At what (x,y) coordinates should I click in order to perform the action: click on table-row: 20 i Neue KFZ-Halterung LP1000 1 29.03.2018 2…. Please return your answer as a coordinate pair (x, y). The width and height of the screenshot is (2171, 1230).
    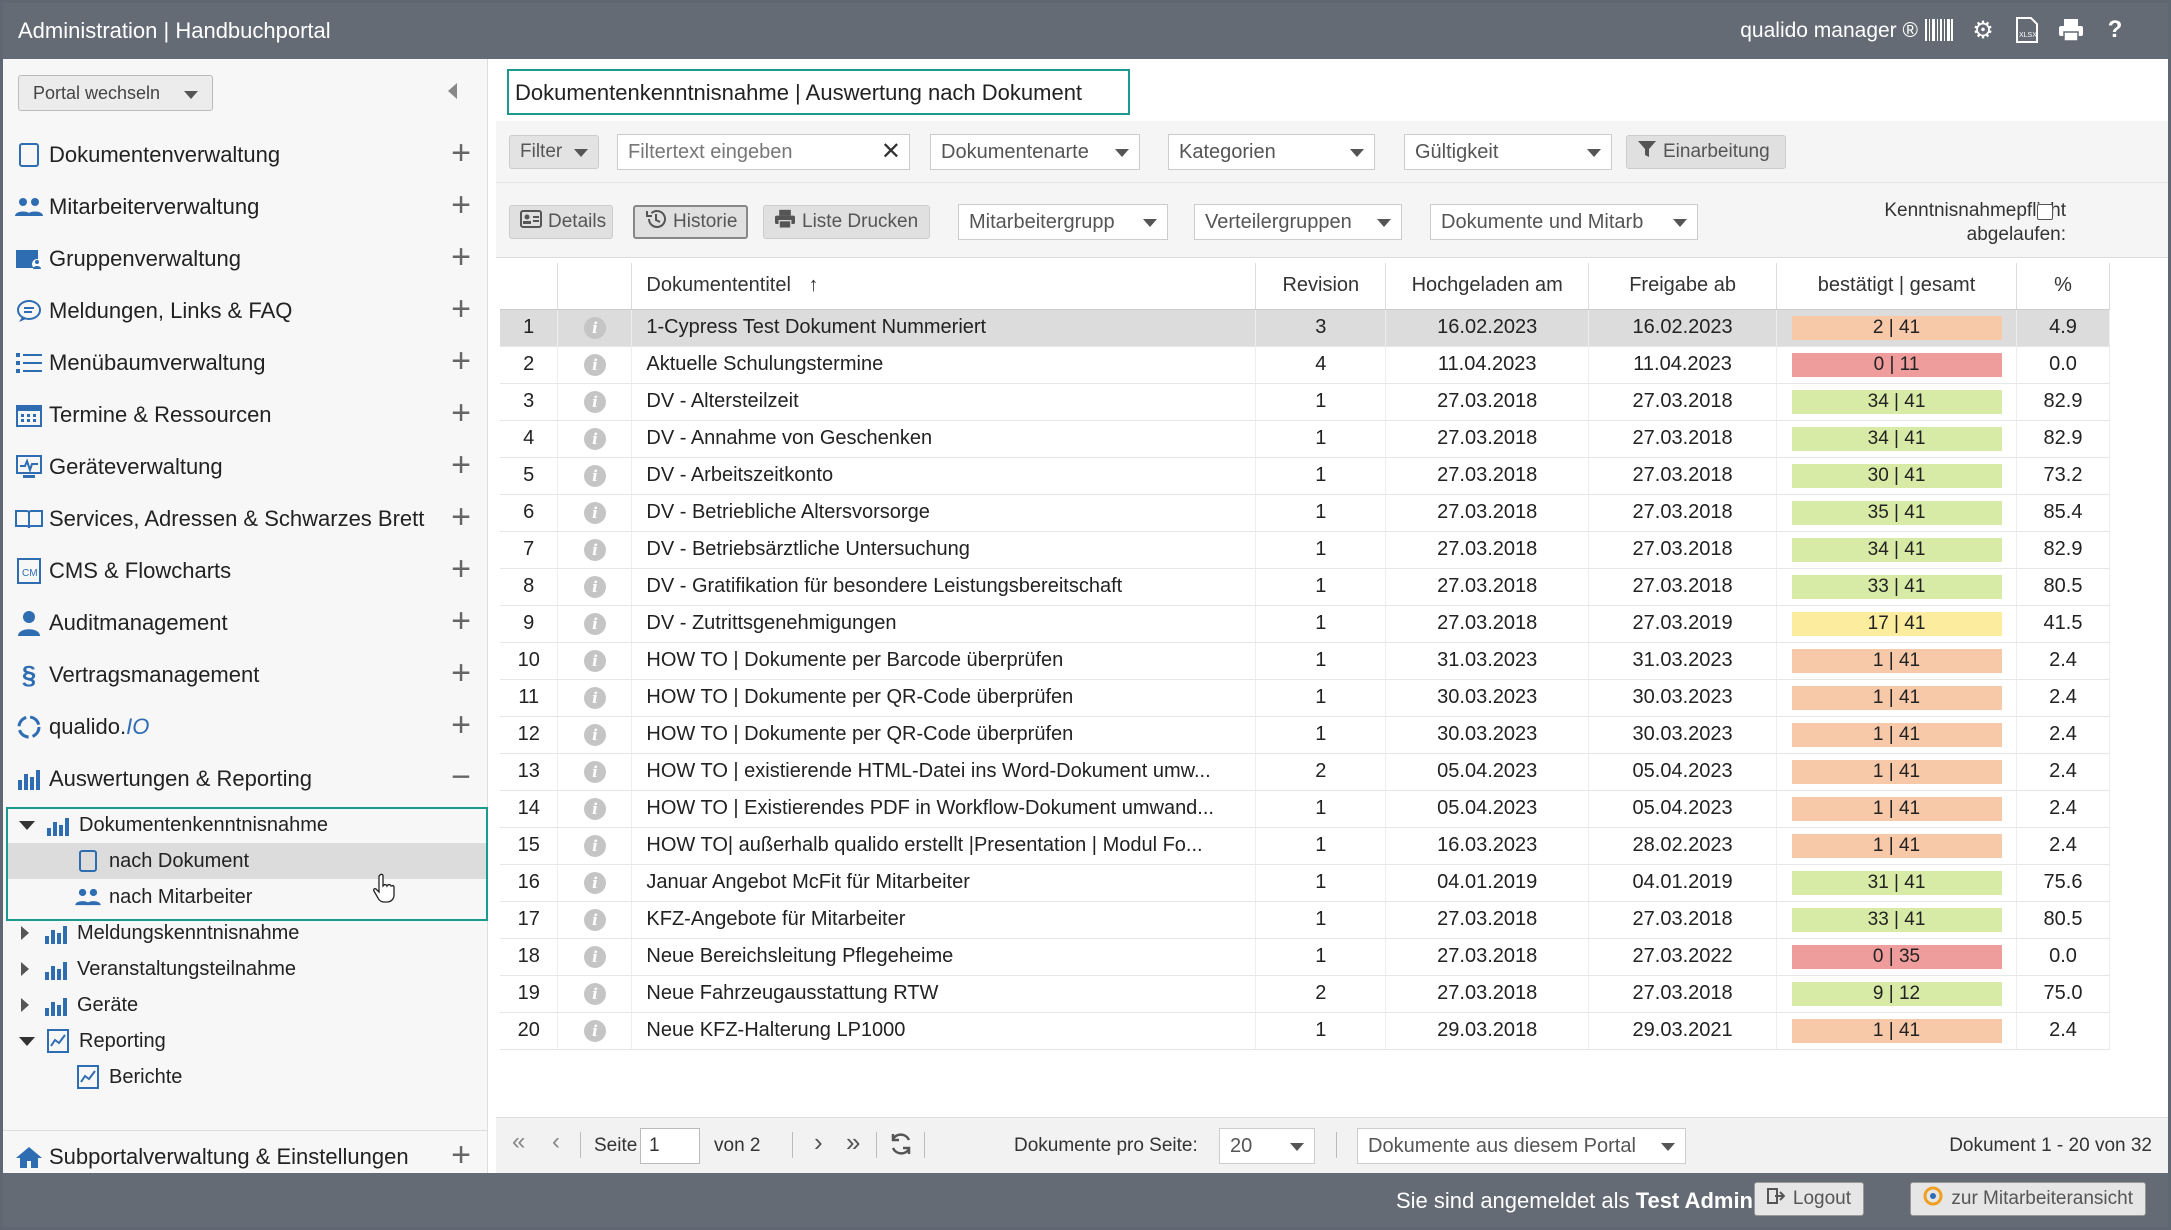
    Looking at the image, I should click on (1305, 1031).